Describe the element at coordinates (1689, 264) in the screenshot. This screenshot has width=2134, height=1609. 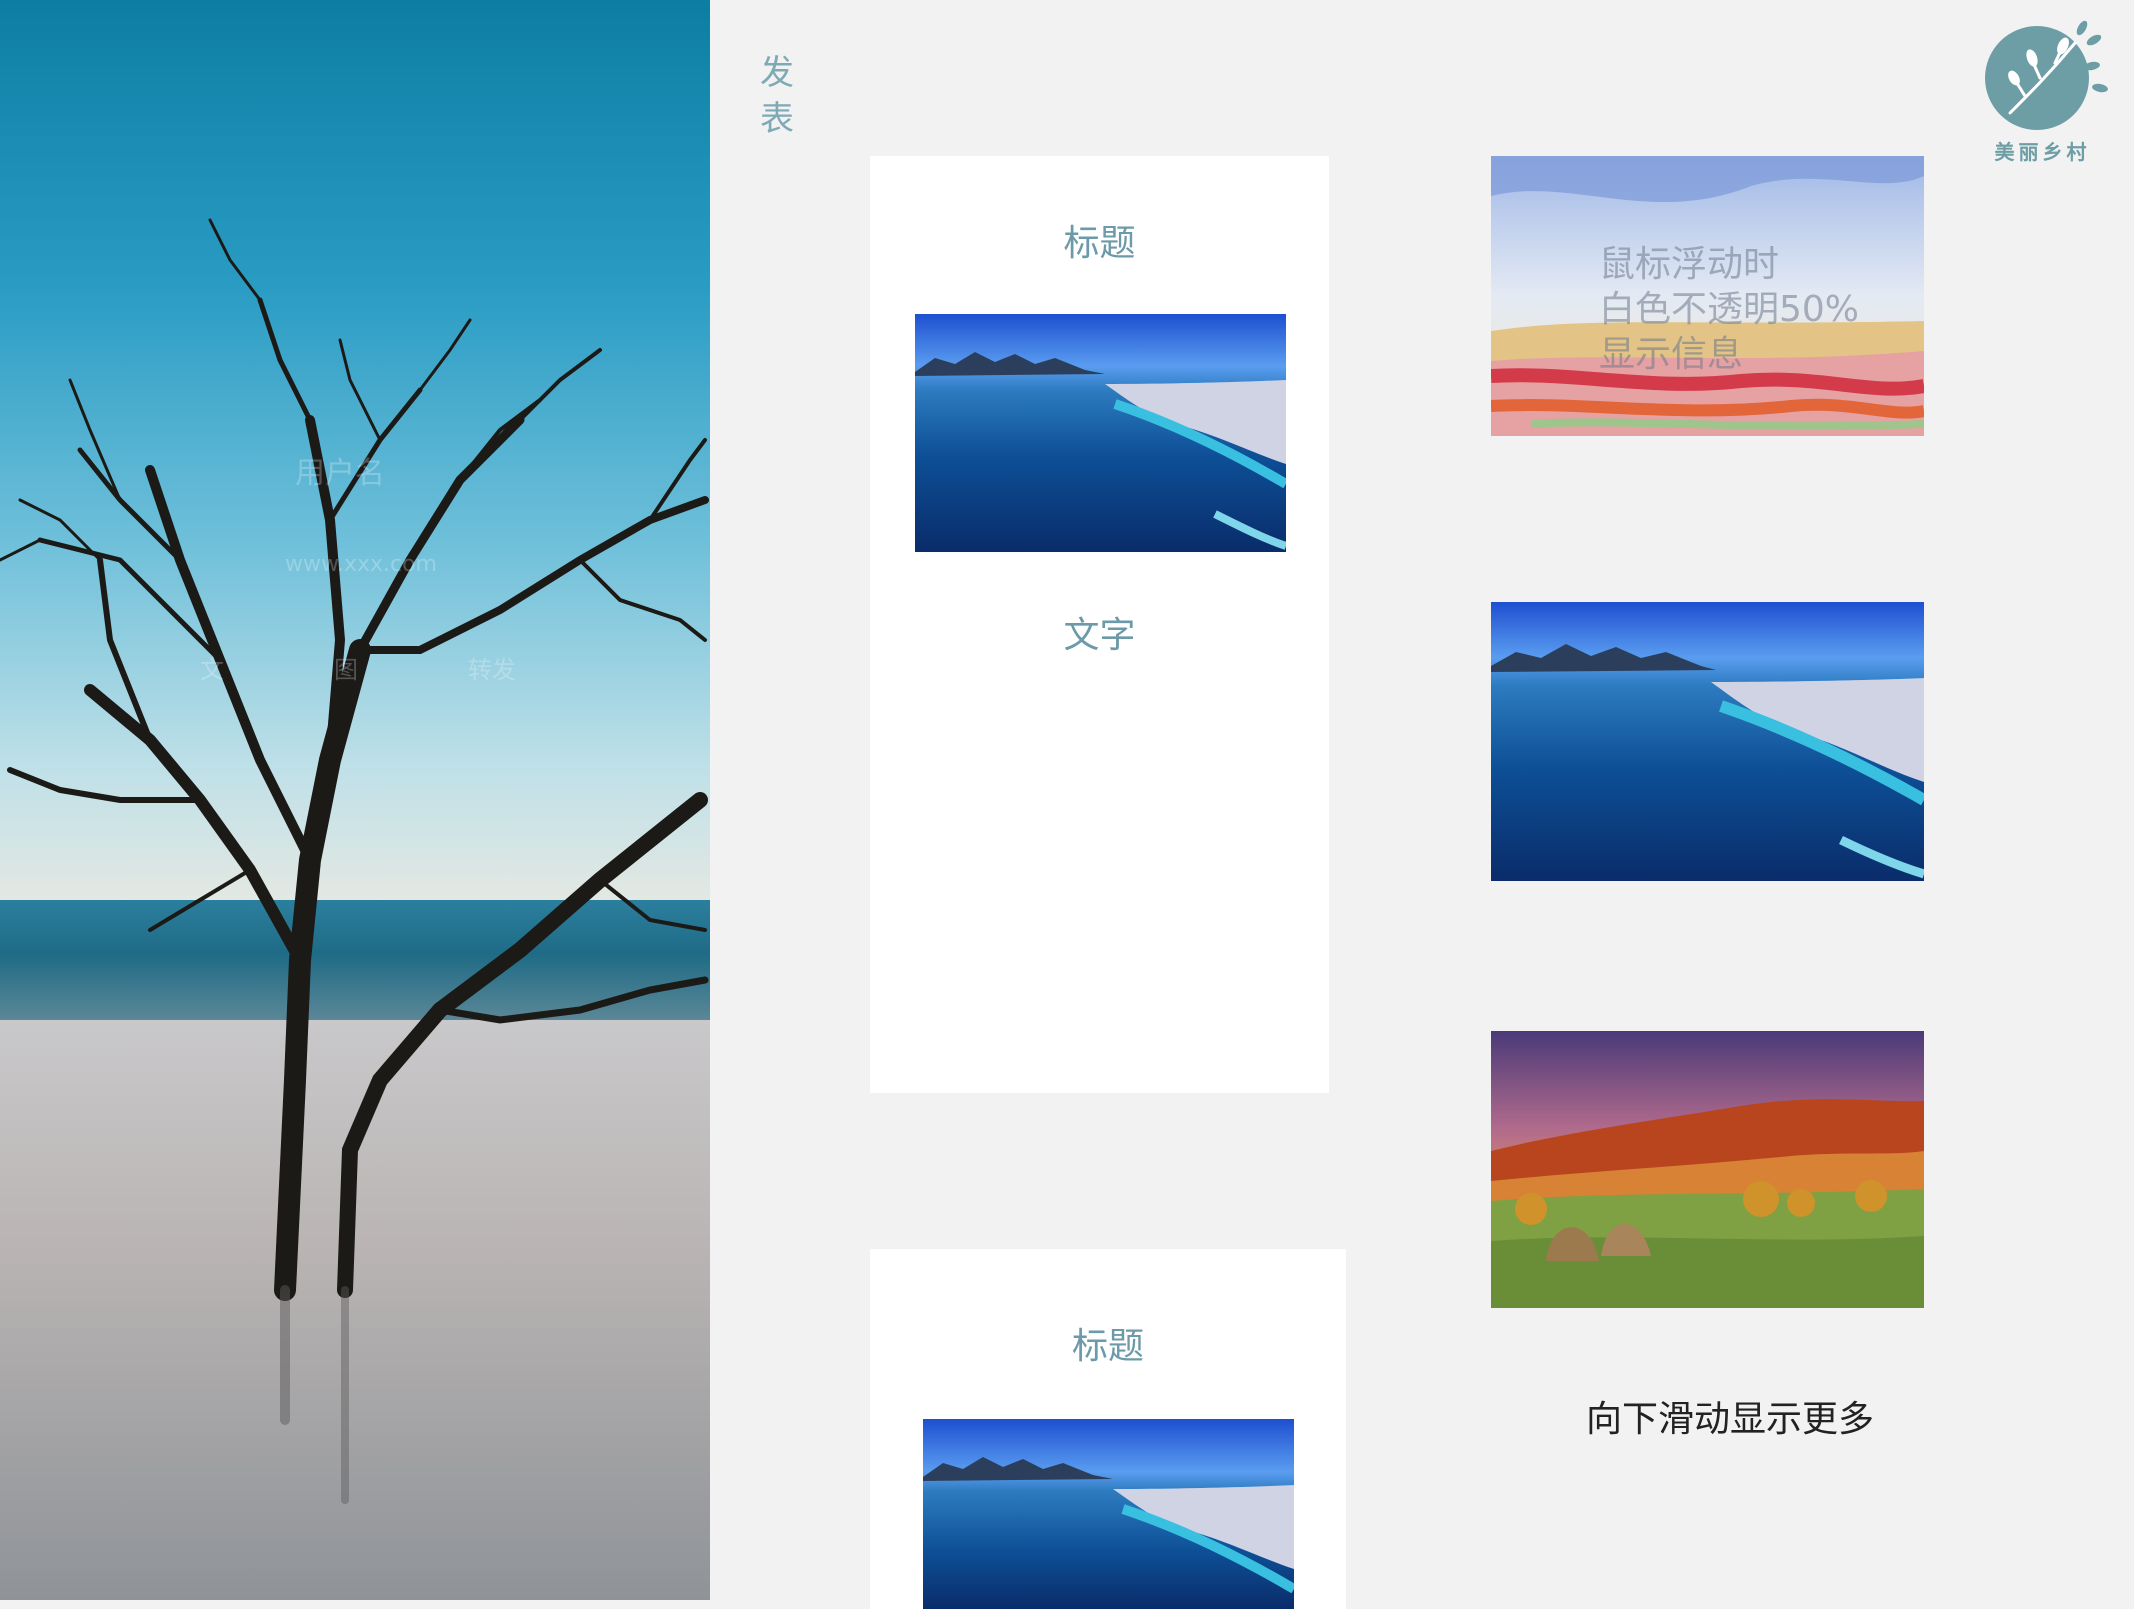
I see `hover-info-line: 鼠标浮动时` at that location.